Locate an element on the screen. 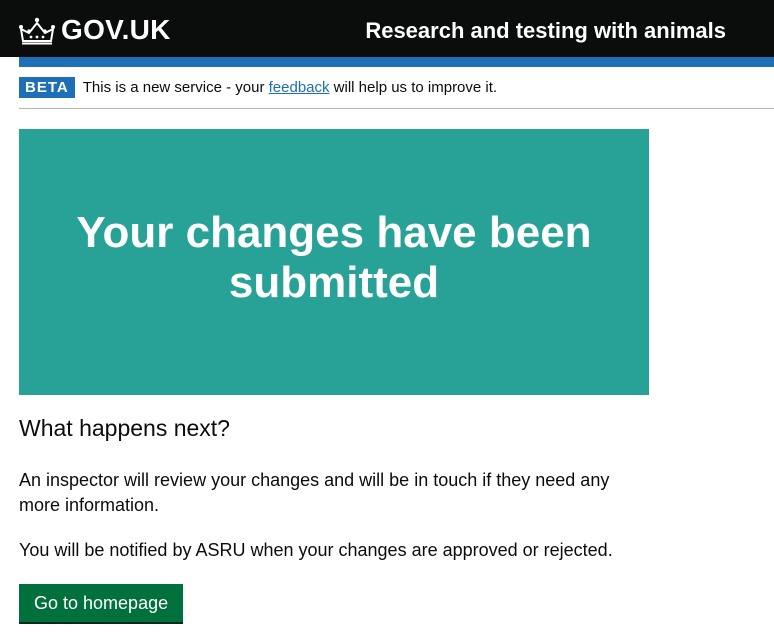  go-to-homepage-button: Go to homepage is located at coordinates (101, 603).